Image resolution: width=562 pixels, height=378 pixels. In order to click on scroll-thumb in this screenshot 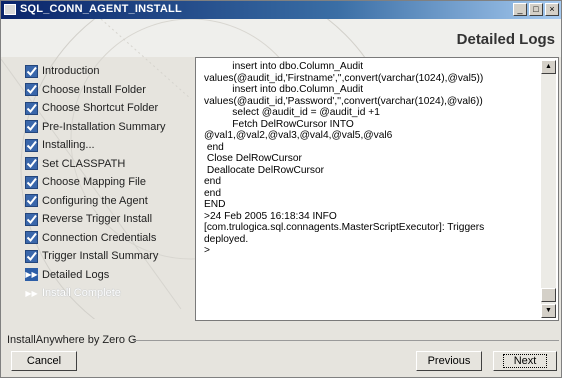, I will do `click(548, 295)`.